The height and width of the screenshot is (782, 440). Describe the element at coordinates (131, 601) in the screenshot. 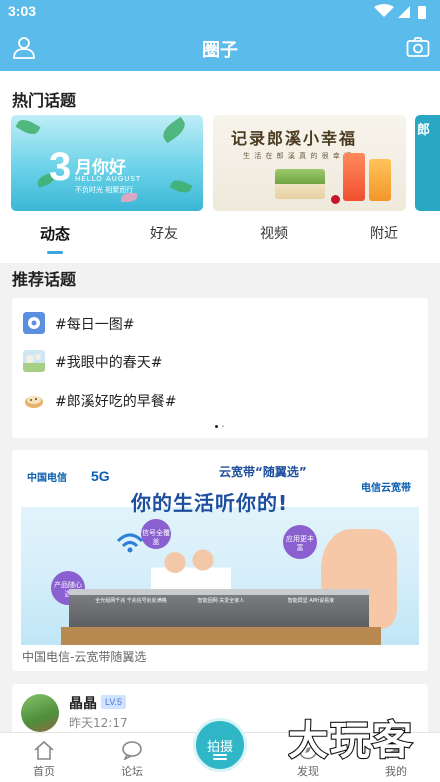

I see `ad-feature: 全光组网千兆 千兆信号处处满格` at that location.